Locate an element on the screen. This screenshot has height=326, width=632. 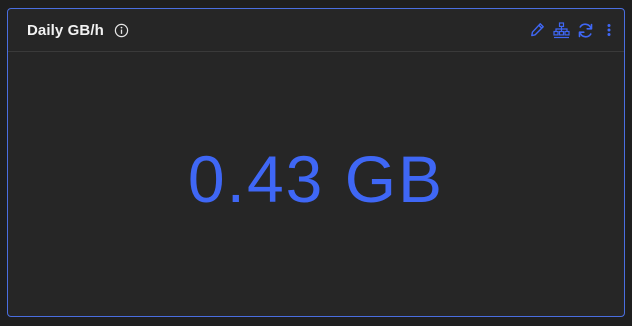
panel-actions is located at coordinates (571, 30).